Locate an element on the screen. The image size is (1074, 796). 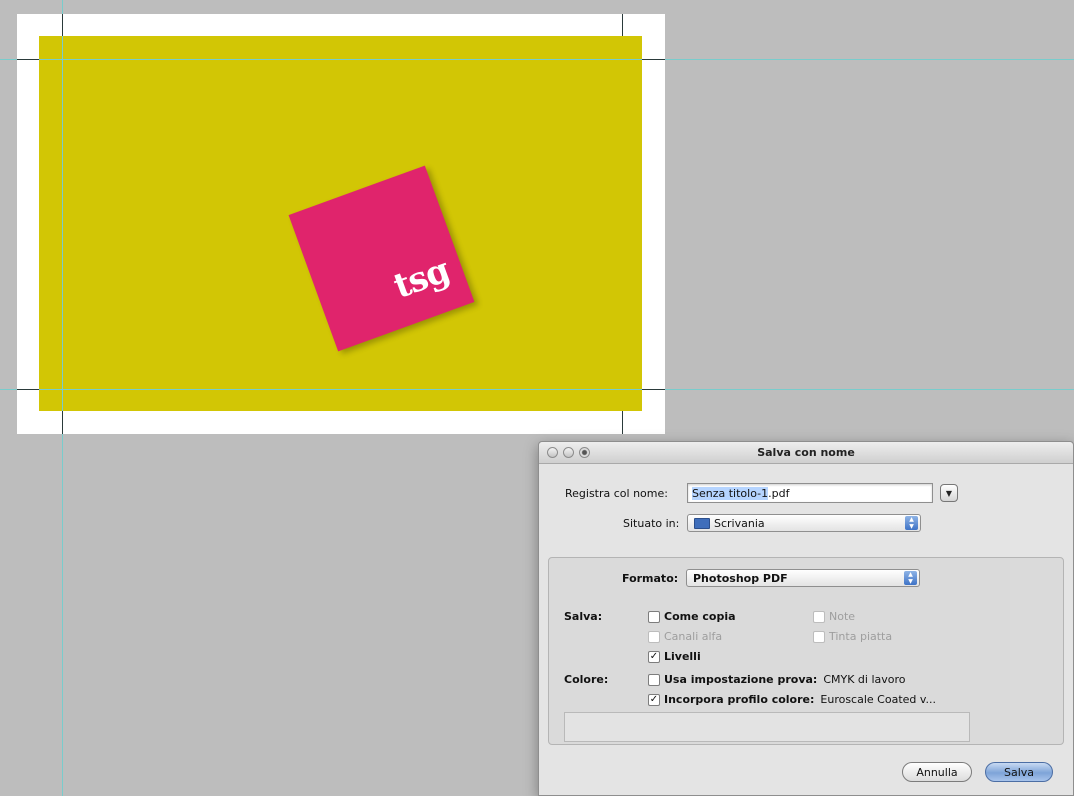
chevron-down-icon: ▼ is located at coordinates (949, 493).